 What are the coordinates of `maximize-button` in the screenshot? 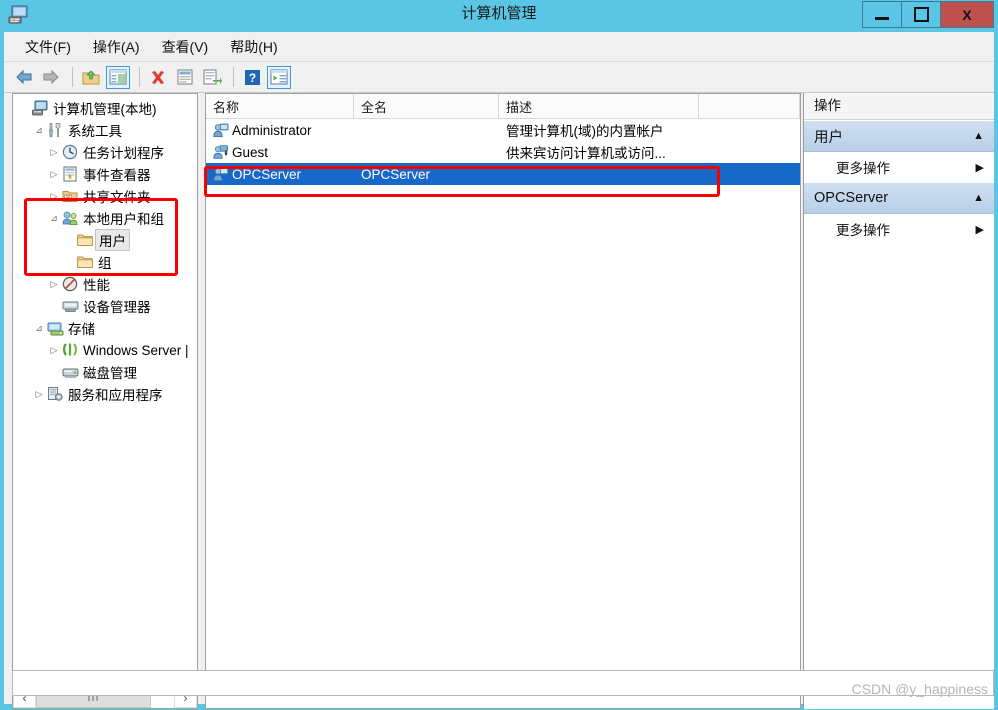 It's located at (921, 14).